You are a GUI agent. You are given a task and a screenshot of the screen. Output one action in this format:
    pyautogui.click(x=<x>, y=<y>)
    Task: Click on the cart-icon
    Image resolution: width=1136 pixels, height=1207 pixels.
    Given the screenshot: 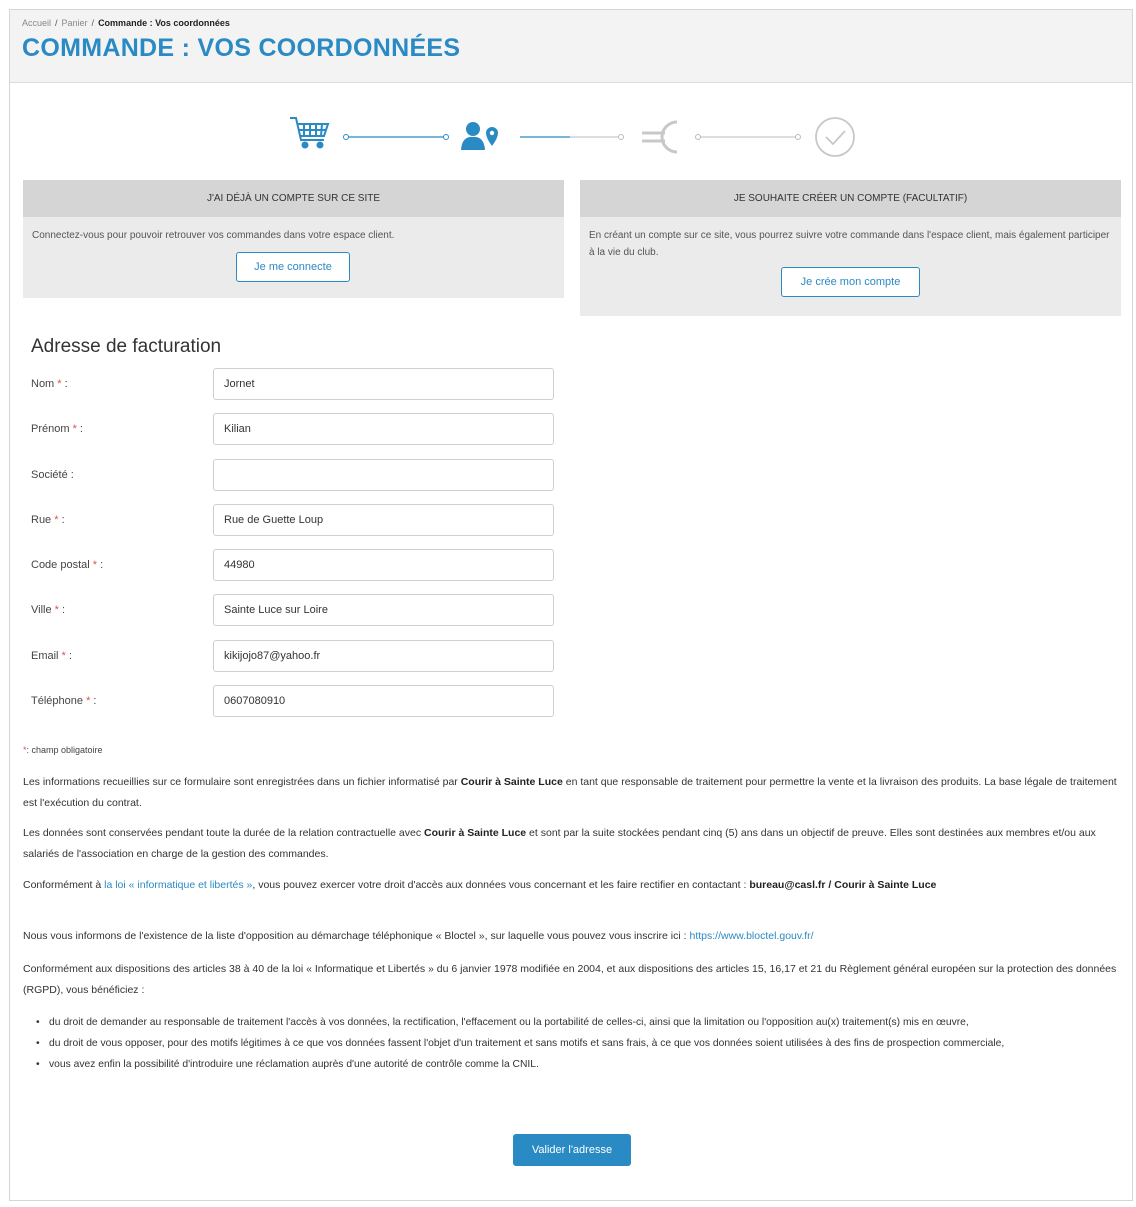 What is the action you would take?
    pyautogui.click(x=310, y=133)
    